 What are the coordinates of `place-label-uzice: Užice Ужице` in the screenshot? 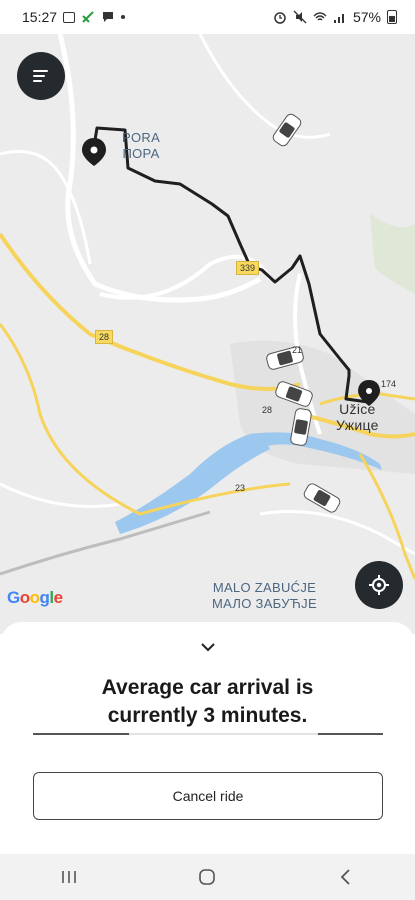 It's located at (357, 417).